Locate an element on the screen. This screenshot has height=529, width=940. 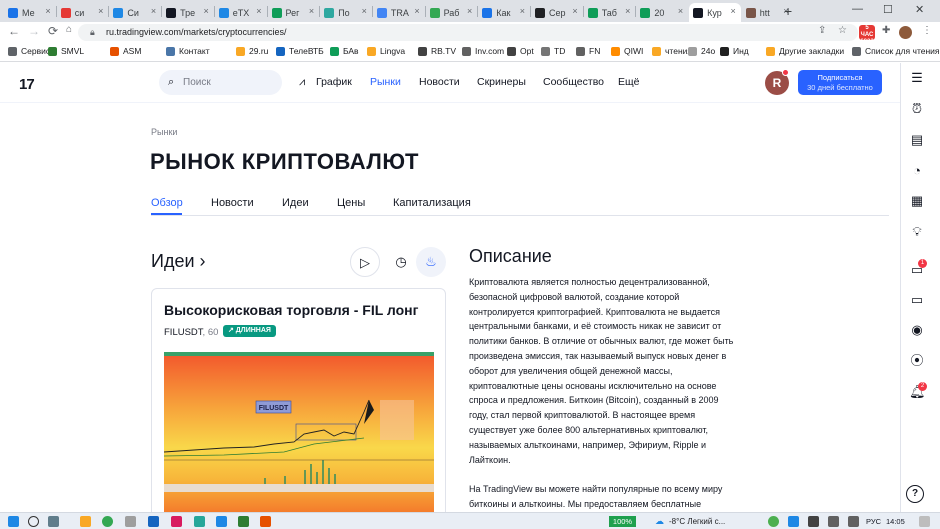
battery-indicator: 100% is located at coordinates (622, 521).